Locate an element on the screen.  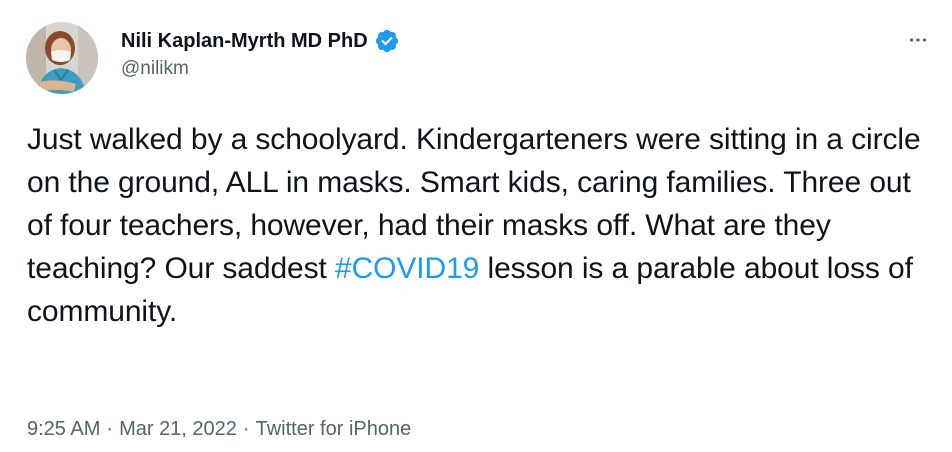
author-name-row: Nili Kaplan-Myrth MD PhD is located at coordinates (260, 41).